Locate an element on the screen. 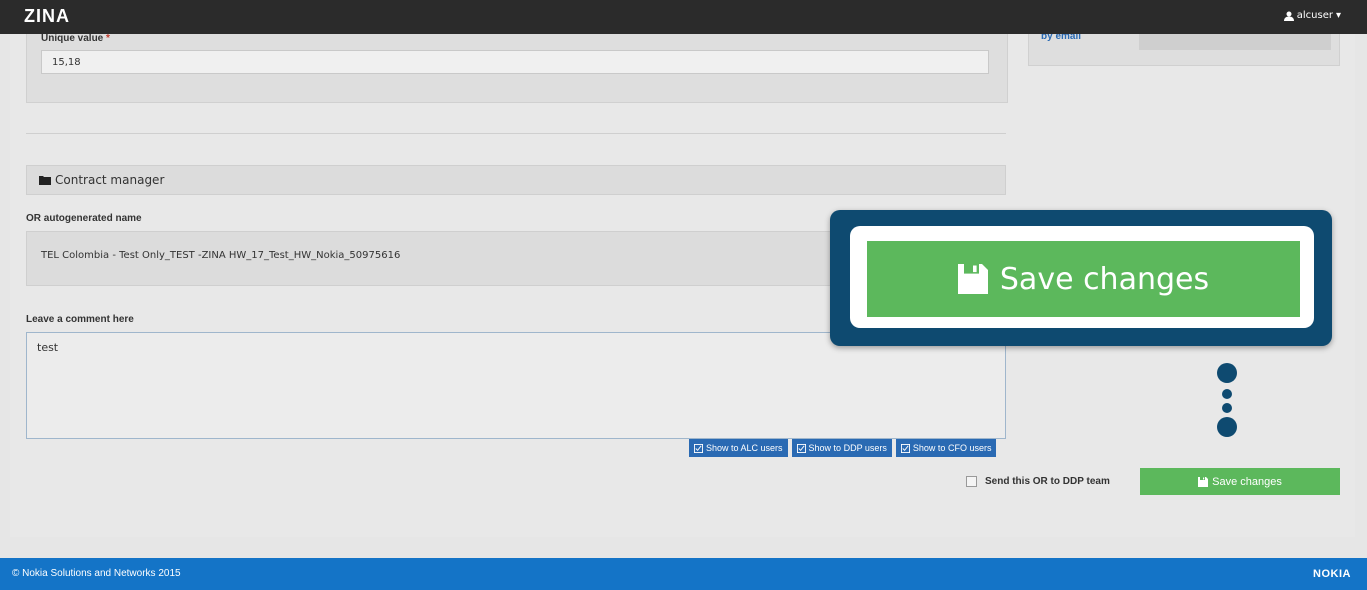 This screenshot has width=1367, height=590. show-to-cfo-label: Show to CFO users is located at coordinates (952, 448).